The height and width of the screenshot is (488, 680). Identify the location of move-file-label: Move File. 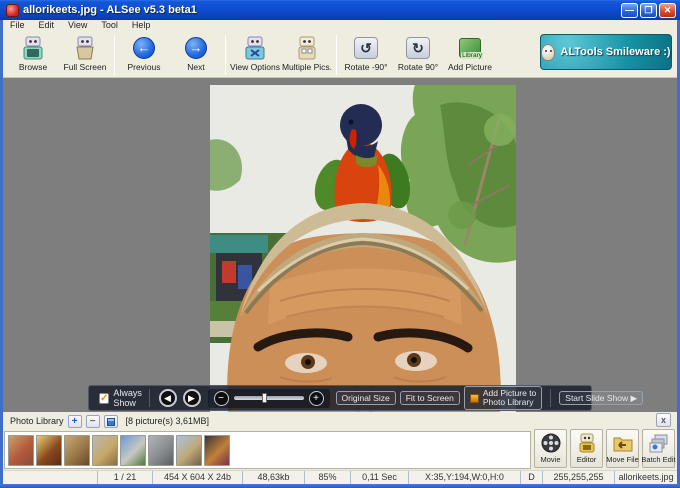
(622, 459).